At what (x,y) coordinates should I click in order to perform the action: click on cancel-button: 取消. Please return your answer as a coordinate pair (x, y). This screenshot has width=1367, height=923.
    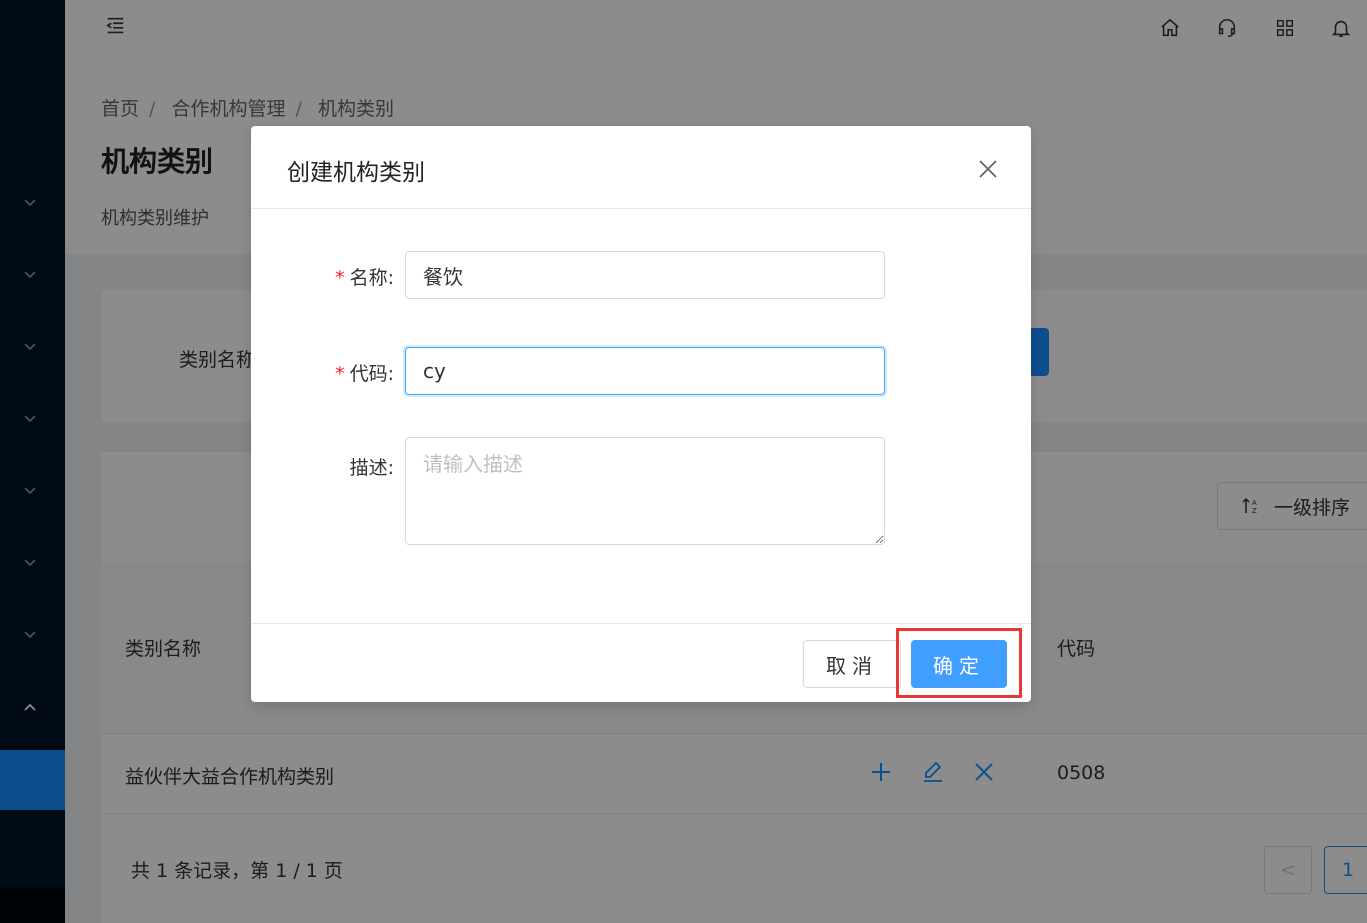
    Looking at the image, I should click on (852, 664).